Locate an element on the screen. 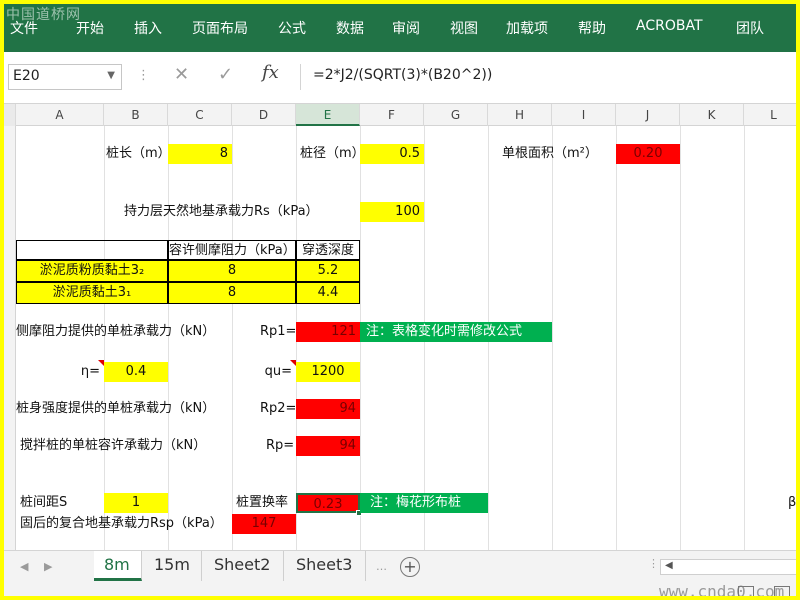 Image resolution: width=800 pixels, height=600 pixels. replacement-rate-label: 桩置换率 is located at coordinates (262, 502).